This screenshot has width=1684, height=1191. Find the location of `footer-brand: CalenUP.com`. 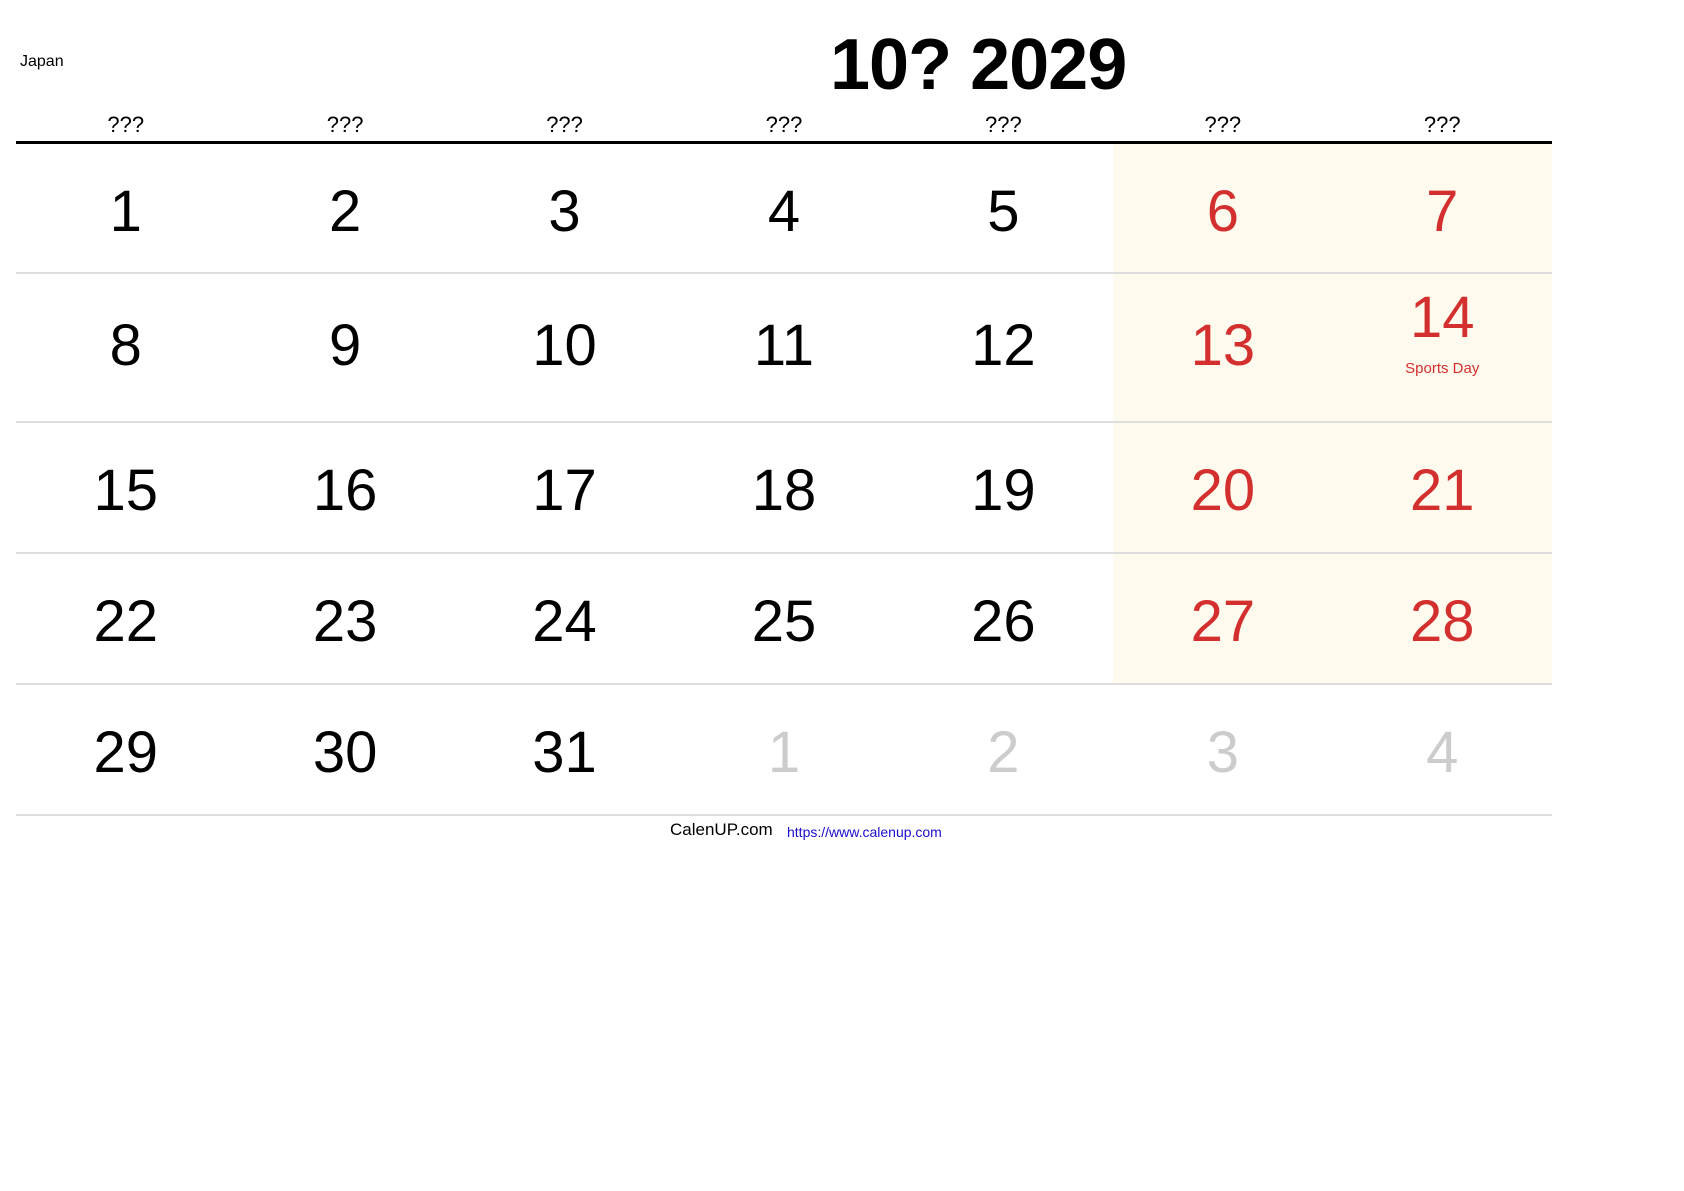

footer-brand: CalenUP.com is located at coordinates (721, 829).